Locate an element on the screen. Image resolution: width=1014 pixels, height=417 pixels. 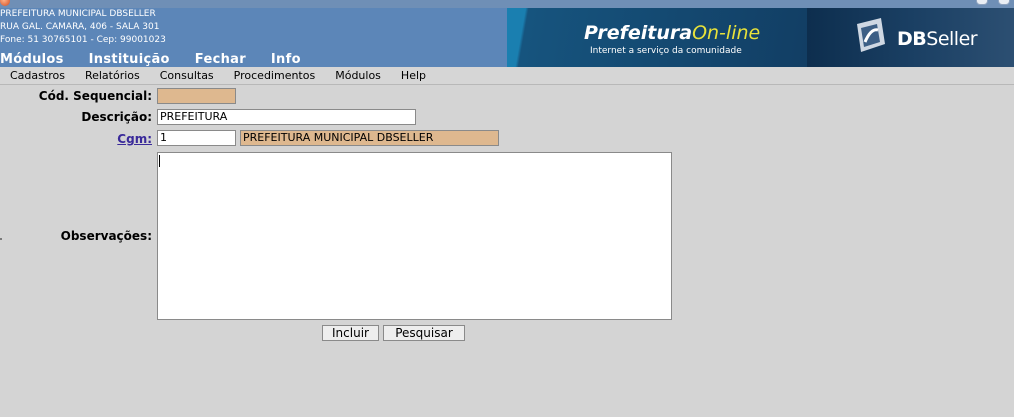
menu-cadastros: Cadastros is located at coordinates (37, 75).